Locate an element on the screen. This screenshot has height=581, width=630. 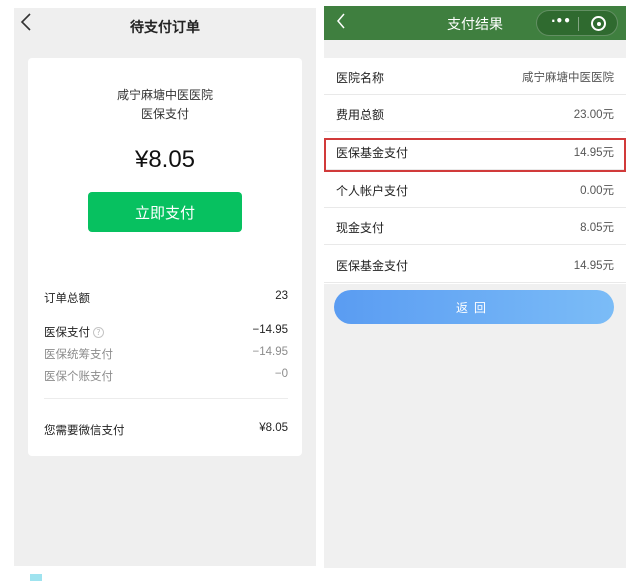
divider is located at coordinates (166, 398).